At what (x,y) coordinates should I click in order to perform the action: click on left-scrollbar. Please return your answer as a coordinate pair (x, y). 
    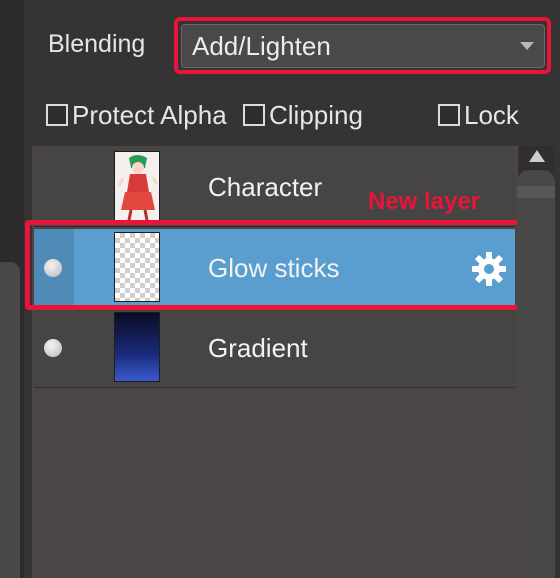
    Looking at the image, I should click on (10, 420).